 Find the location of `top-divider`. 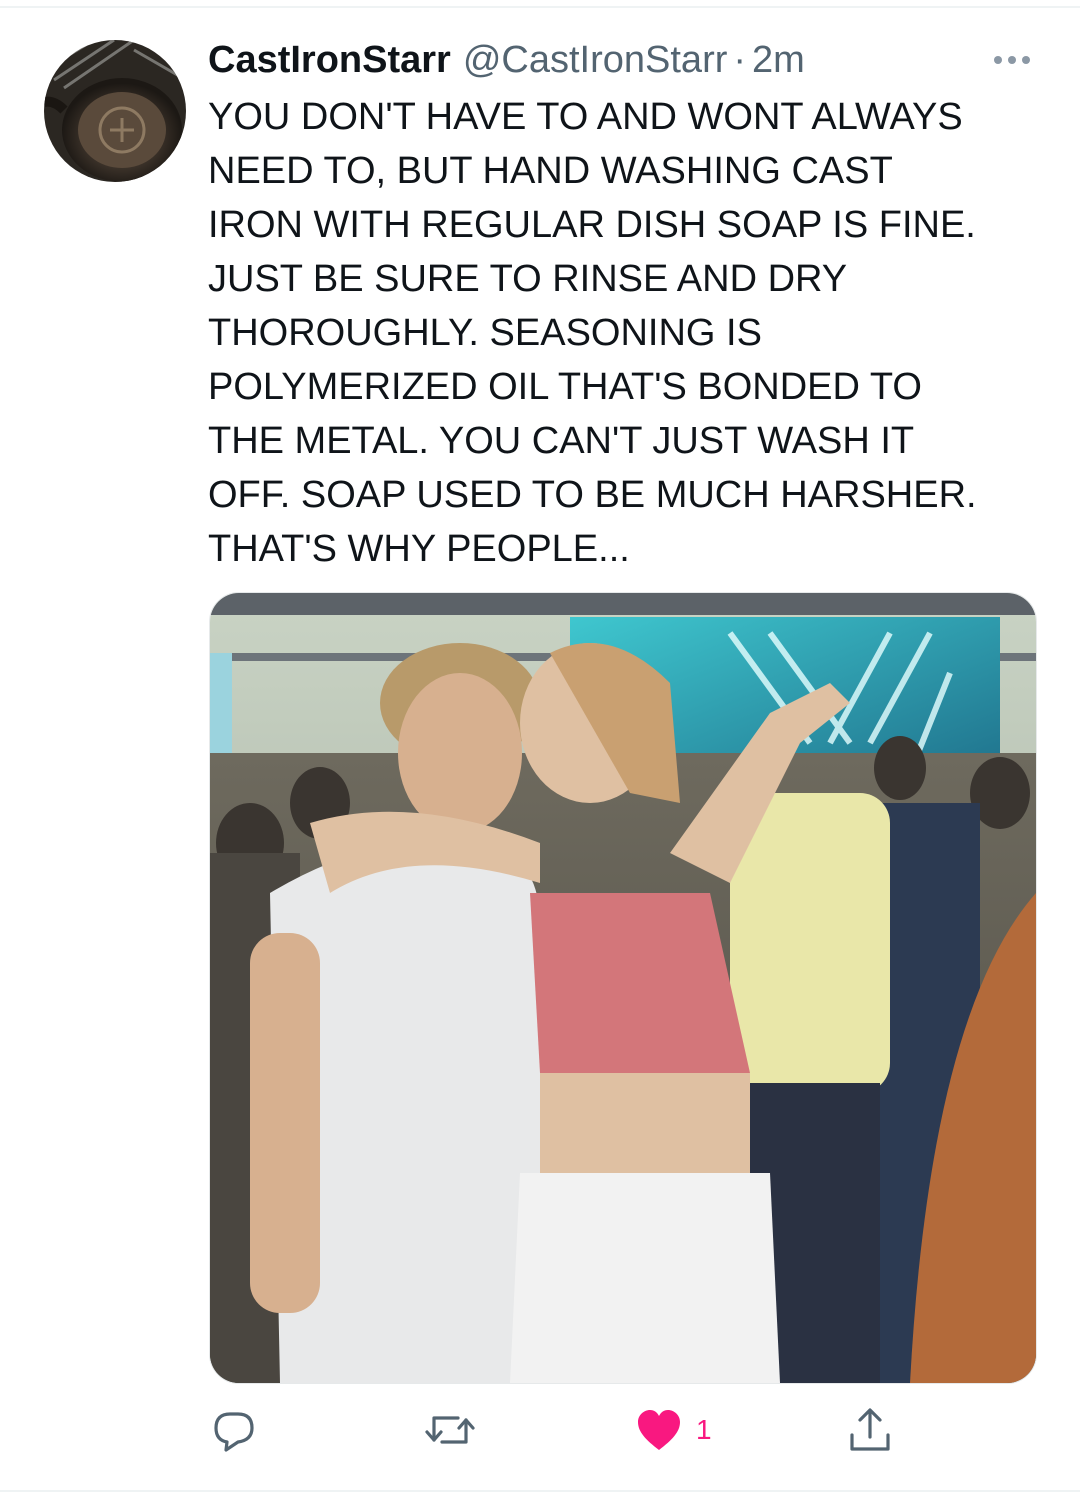

top-divider is located at coordinates (540, 7).